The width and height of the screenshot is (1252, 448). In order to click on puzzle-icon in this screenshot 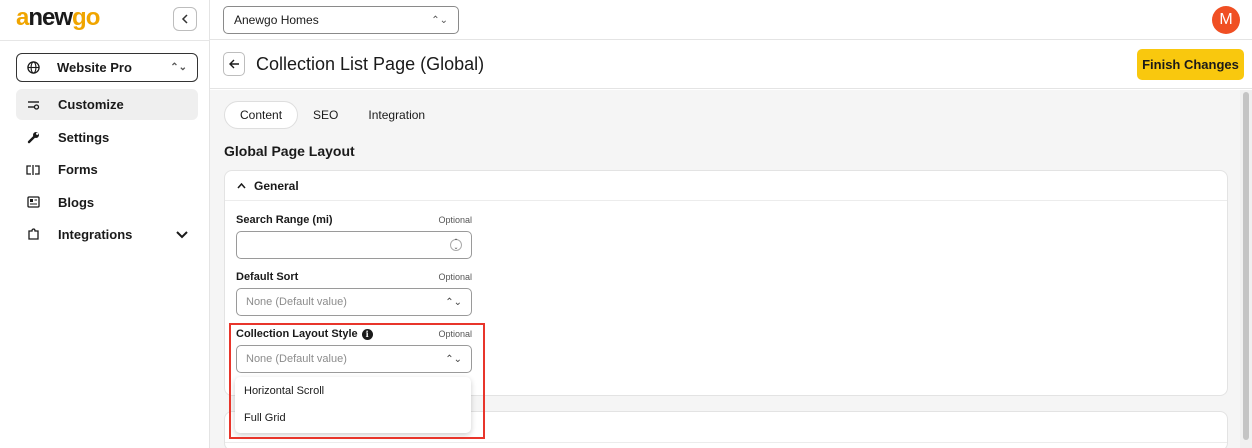, I will do `click(33, 234)`.